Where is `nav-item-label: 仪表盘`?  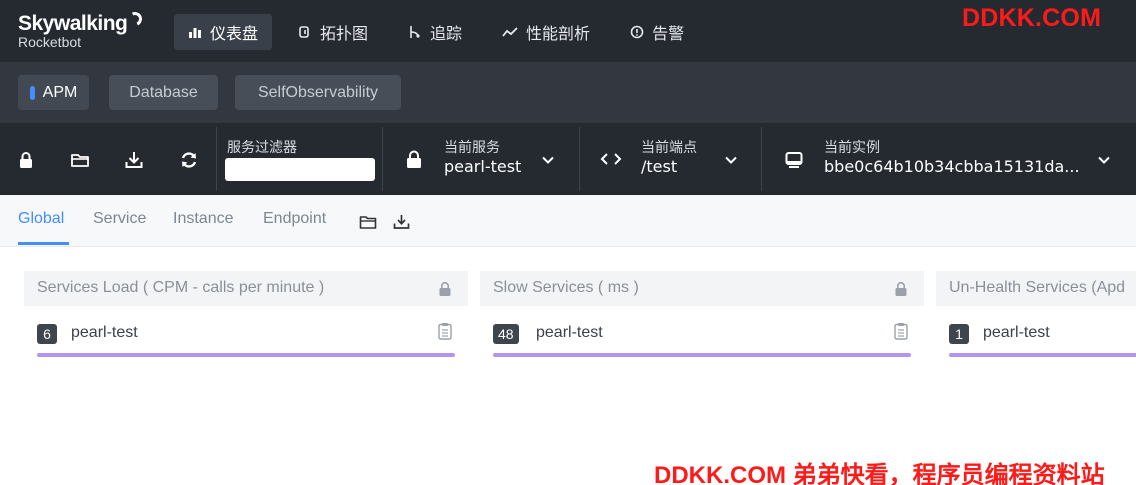 nav-item-label: 仪表盘 is located at coordinates (234, 33).